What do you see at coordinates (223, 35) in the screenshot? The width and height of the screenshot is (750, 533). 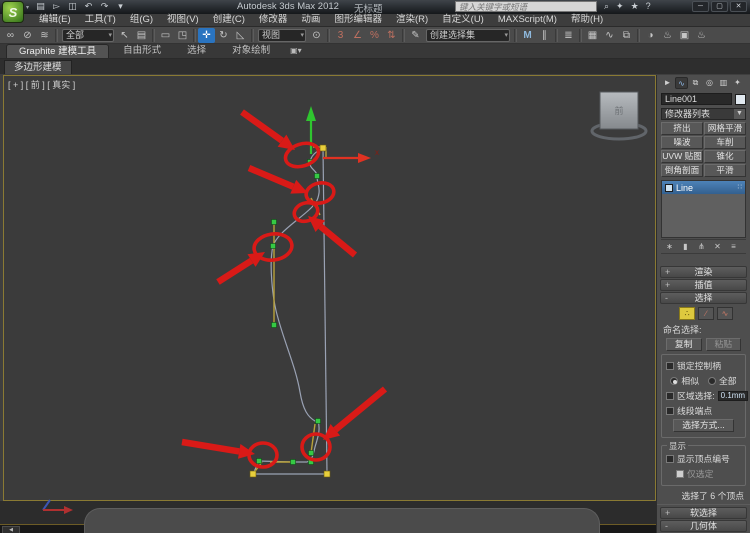 I see `select-and-rotate-icon: ↻` at bounding box center [223, 35].